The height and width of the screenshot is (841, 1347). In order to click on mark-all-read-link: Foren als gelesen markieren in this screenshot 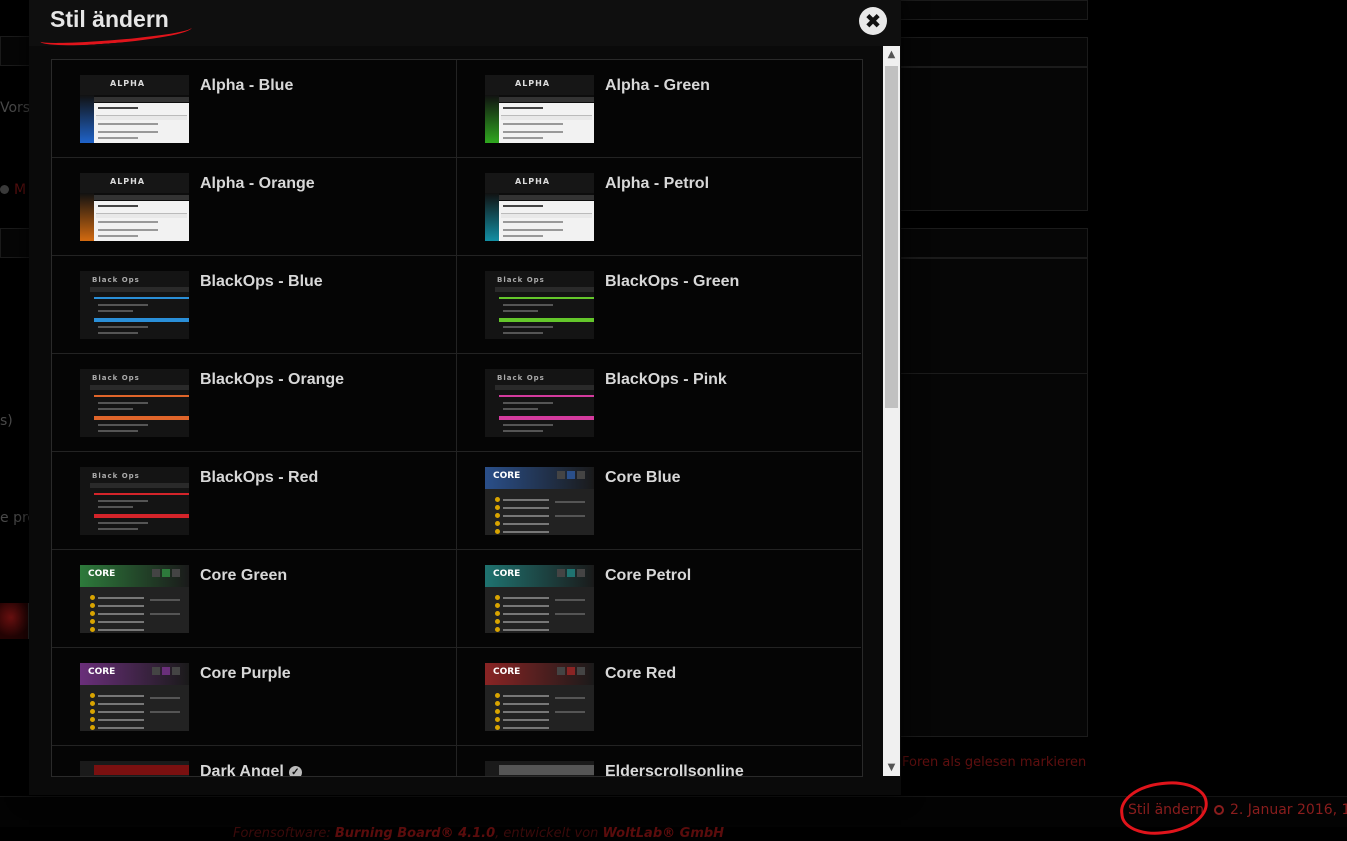, I will do `click(994, 762)`.